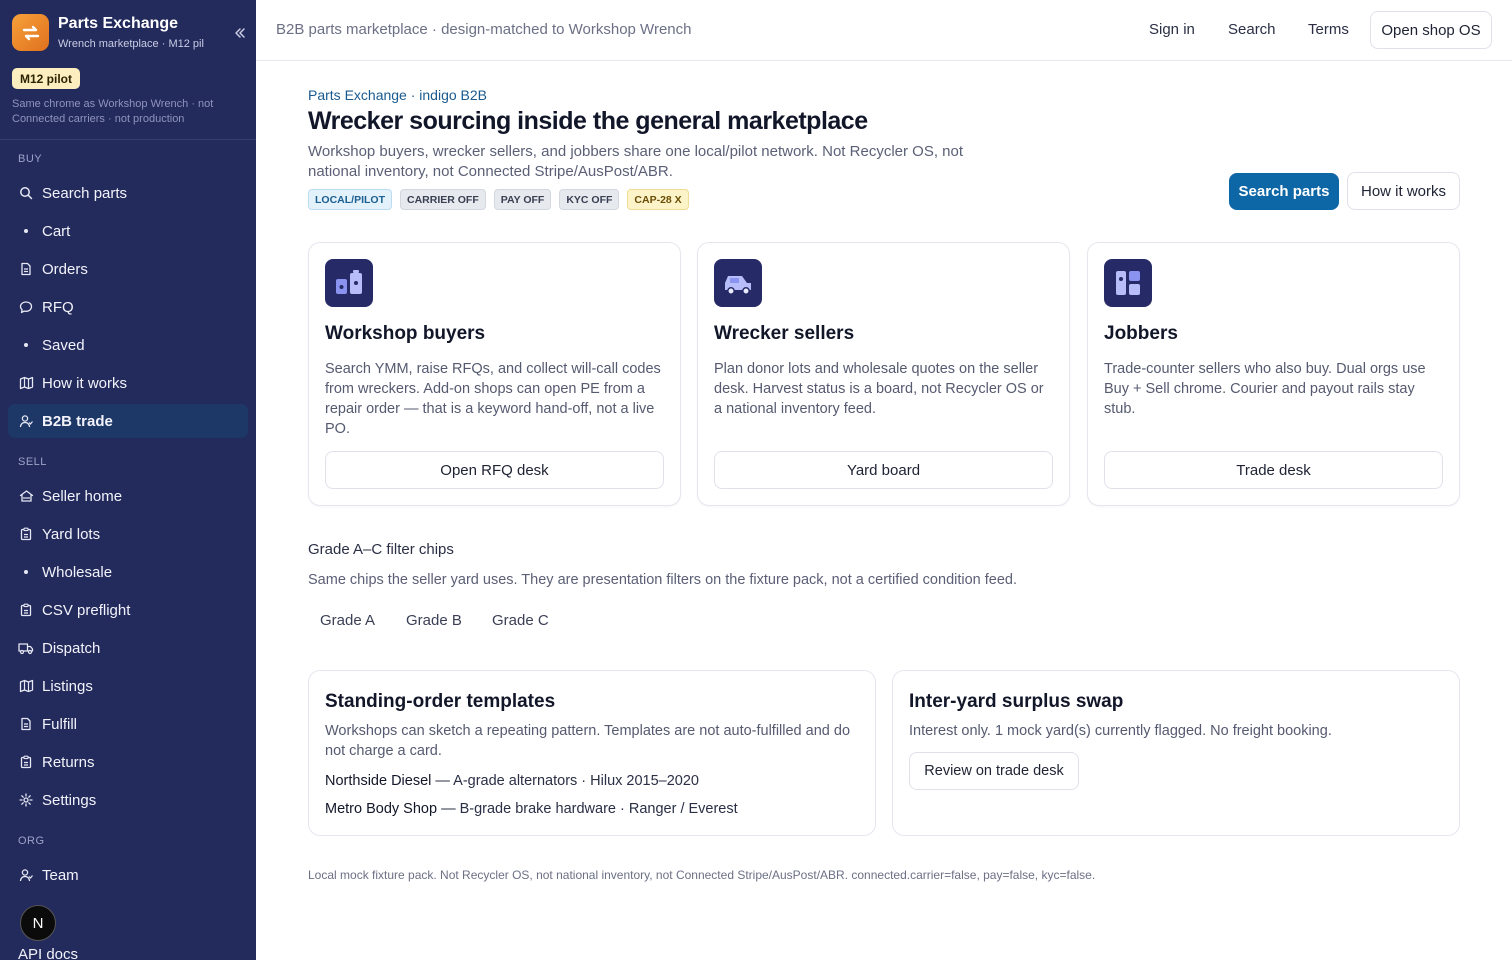 The height and width of the screenshot is (960, 1512). Describe the element at coordinates (1431, 30) in the screenshot. I see `open-shop-button: Open shop OS` at that location.